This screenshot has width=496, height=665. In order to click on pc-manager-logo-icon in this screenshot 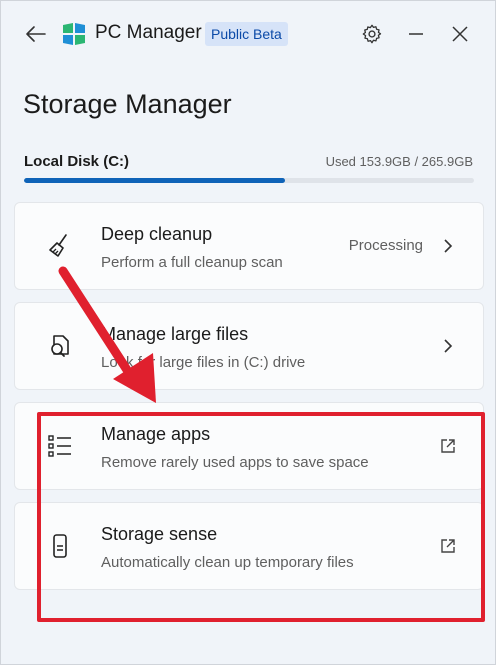, I will do `click(74, 34)`.